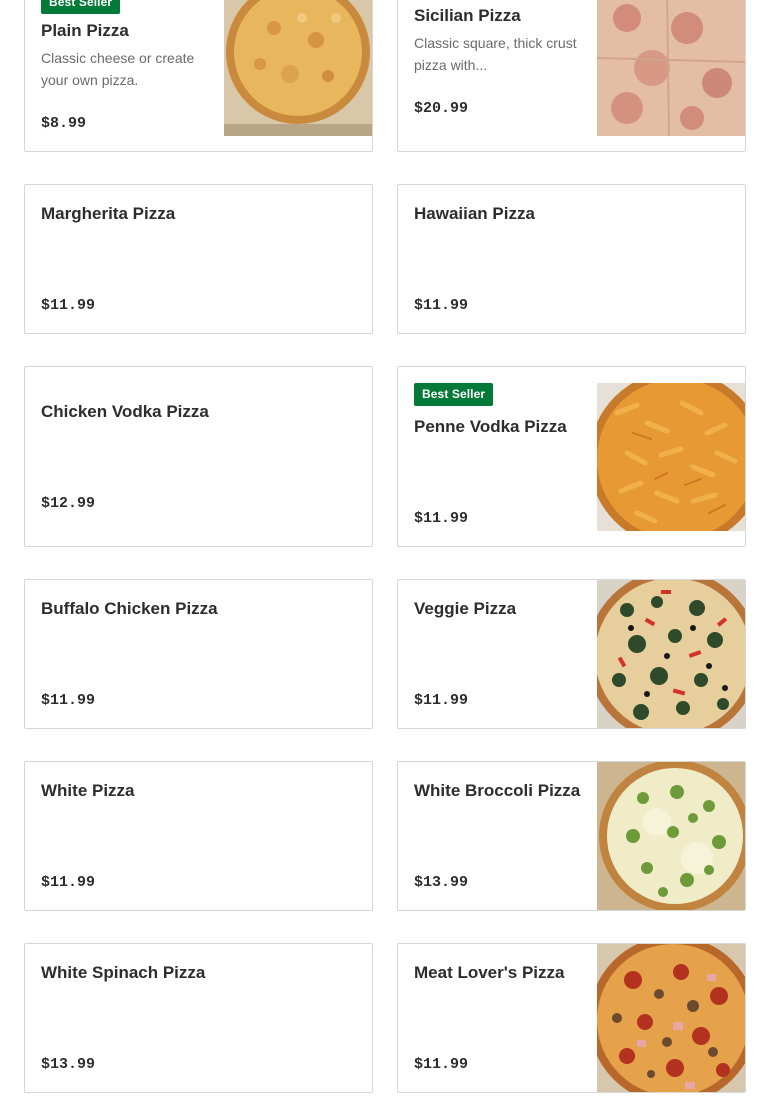 The width and height of the screenshot is (770, 1109). I want to click on menu-item-info: White Broccoli Pizza $13.99, so click(497, 836).